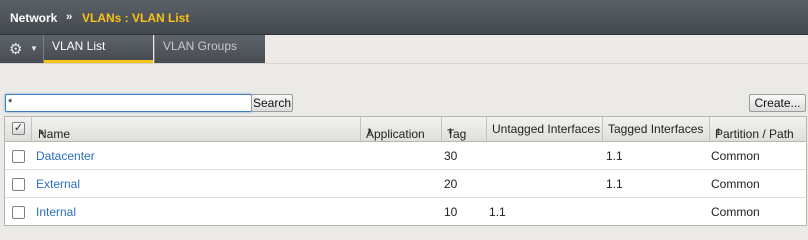 This screenshot has width=808, height=240. What do you see at coordinates (451, 156) in the screenshot?
I see `tag-cell: 30` at bounding box center [451, 156].